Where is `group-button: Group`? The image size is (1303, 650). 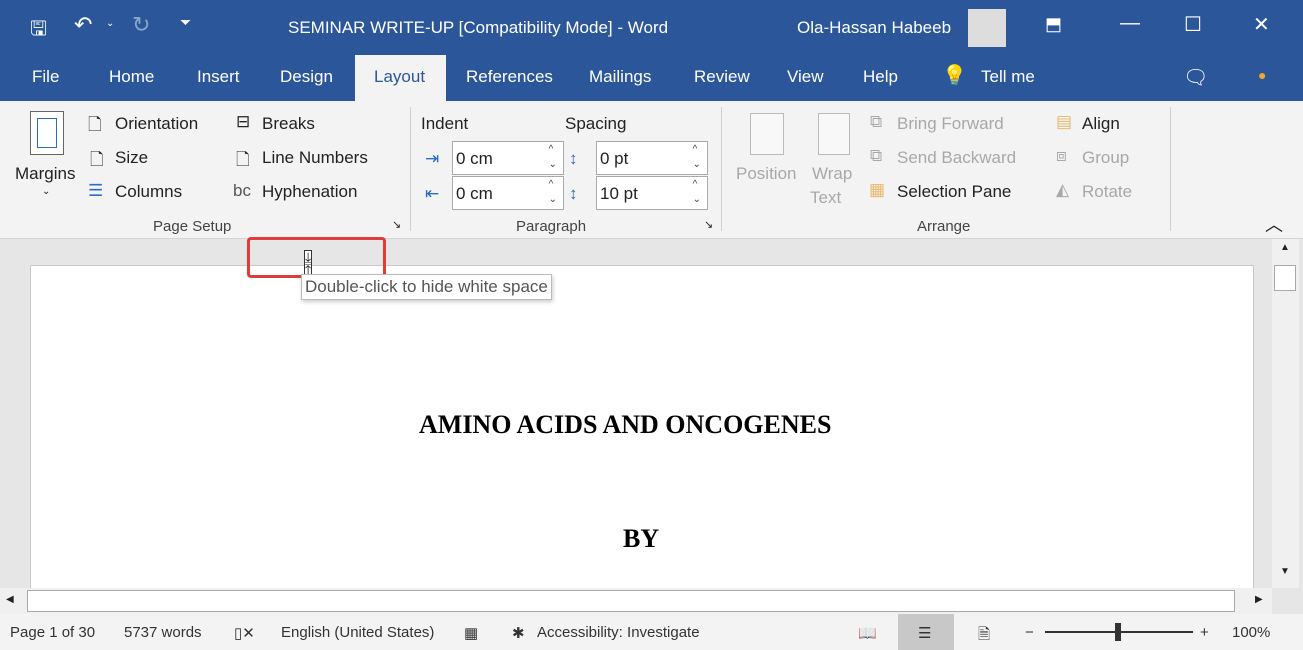
group-button: Group is located at coordinates (1105, 158).